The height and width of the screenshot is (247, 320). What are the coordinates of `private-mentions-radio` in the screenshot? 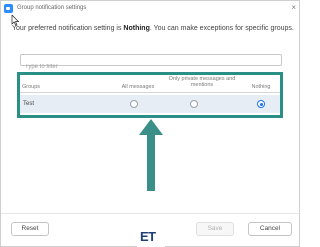 It's located at (194, 104).